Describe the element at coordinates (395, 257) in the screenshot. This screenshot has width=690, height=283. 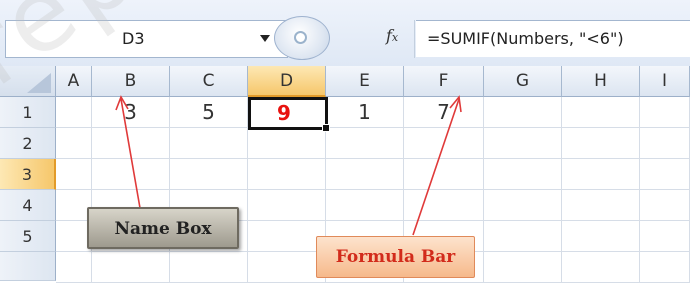
I see `formula-bar-callout: Formula Bar` at that location.